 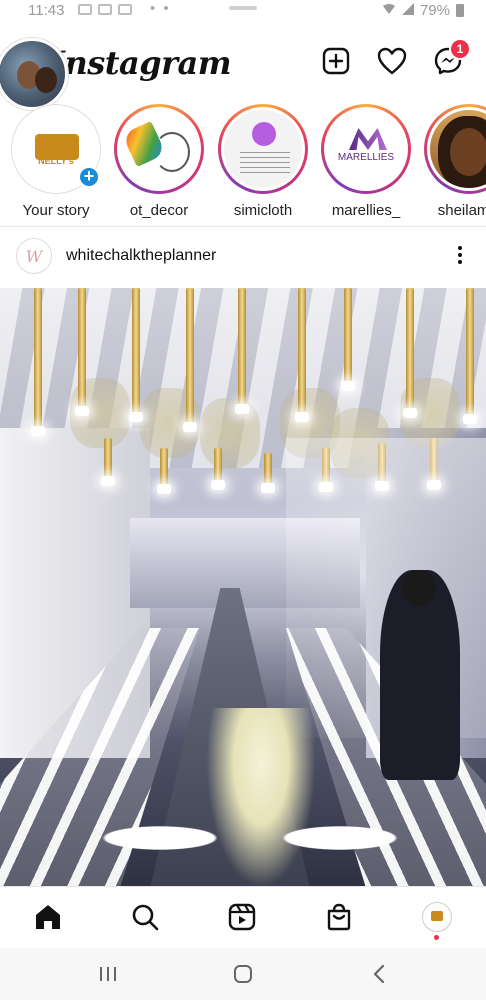 I want to click on story-simicloth: simicloth, so click(x=263, y=161).